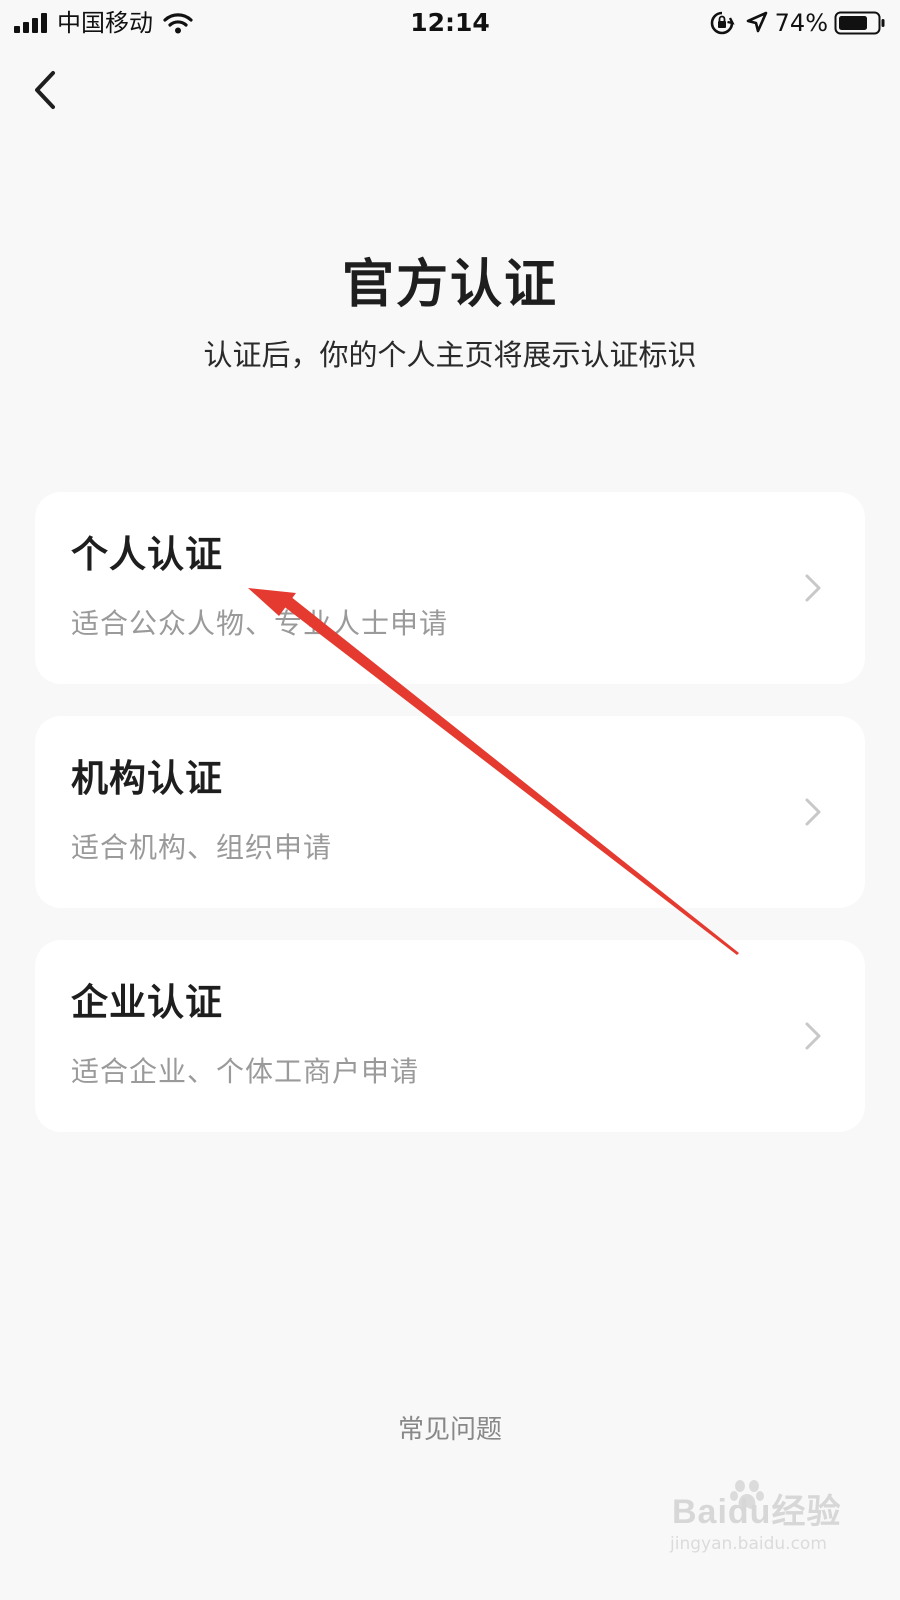 This screenshot has width=900, height=1600. I want to click on battery-percent: 74%, so click(801, 23).